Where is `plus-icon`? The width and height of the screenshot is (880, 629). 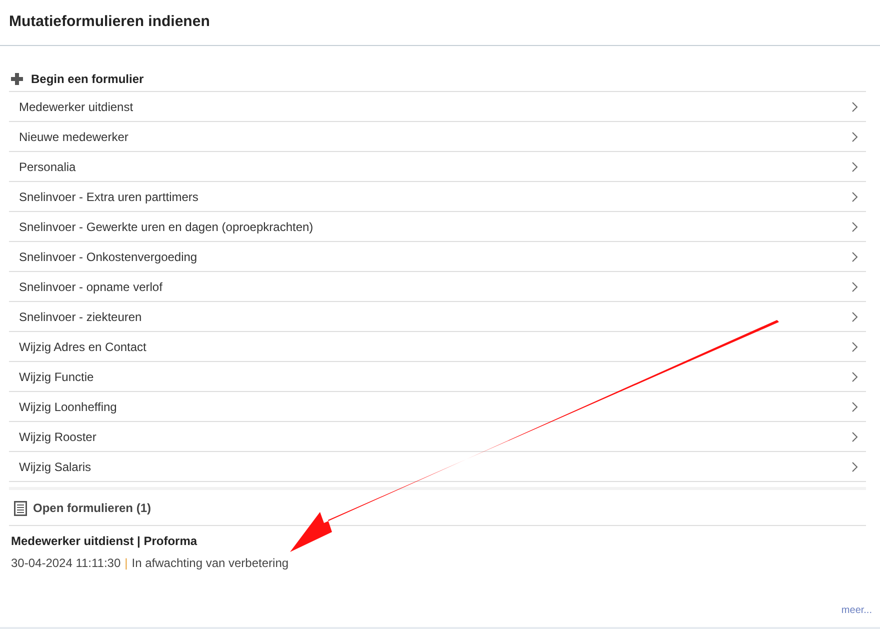
plus-icon is located at coordinates (17, 78).